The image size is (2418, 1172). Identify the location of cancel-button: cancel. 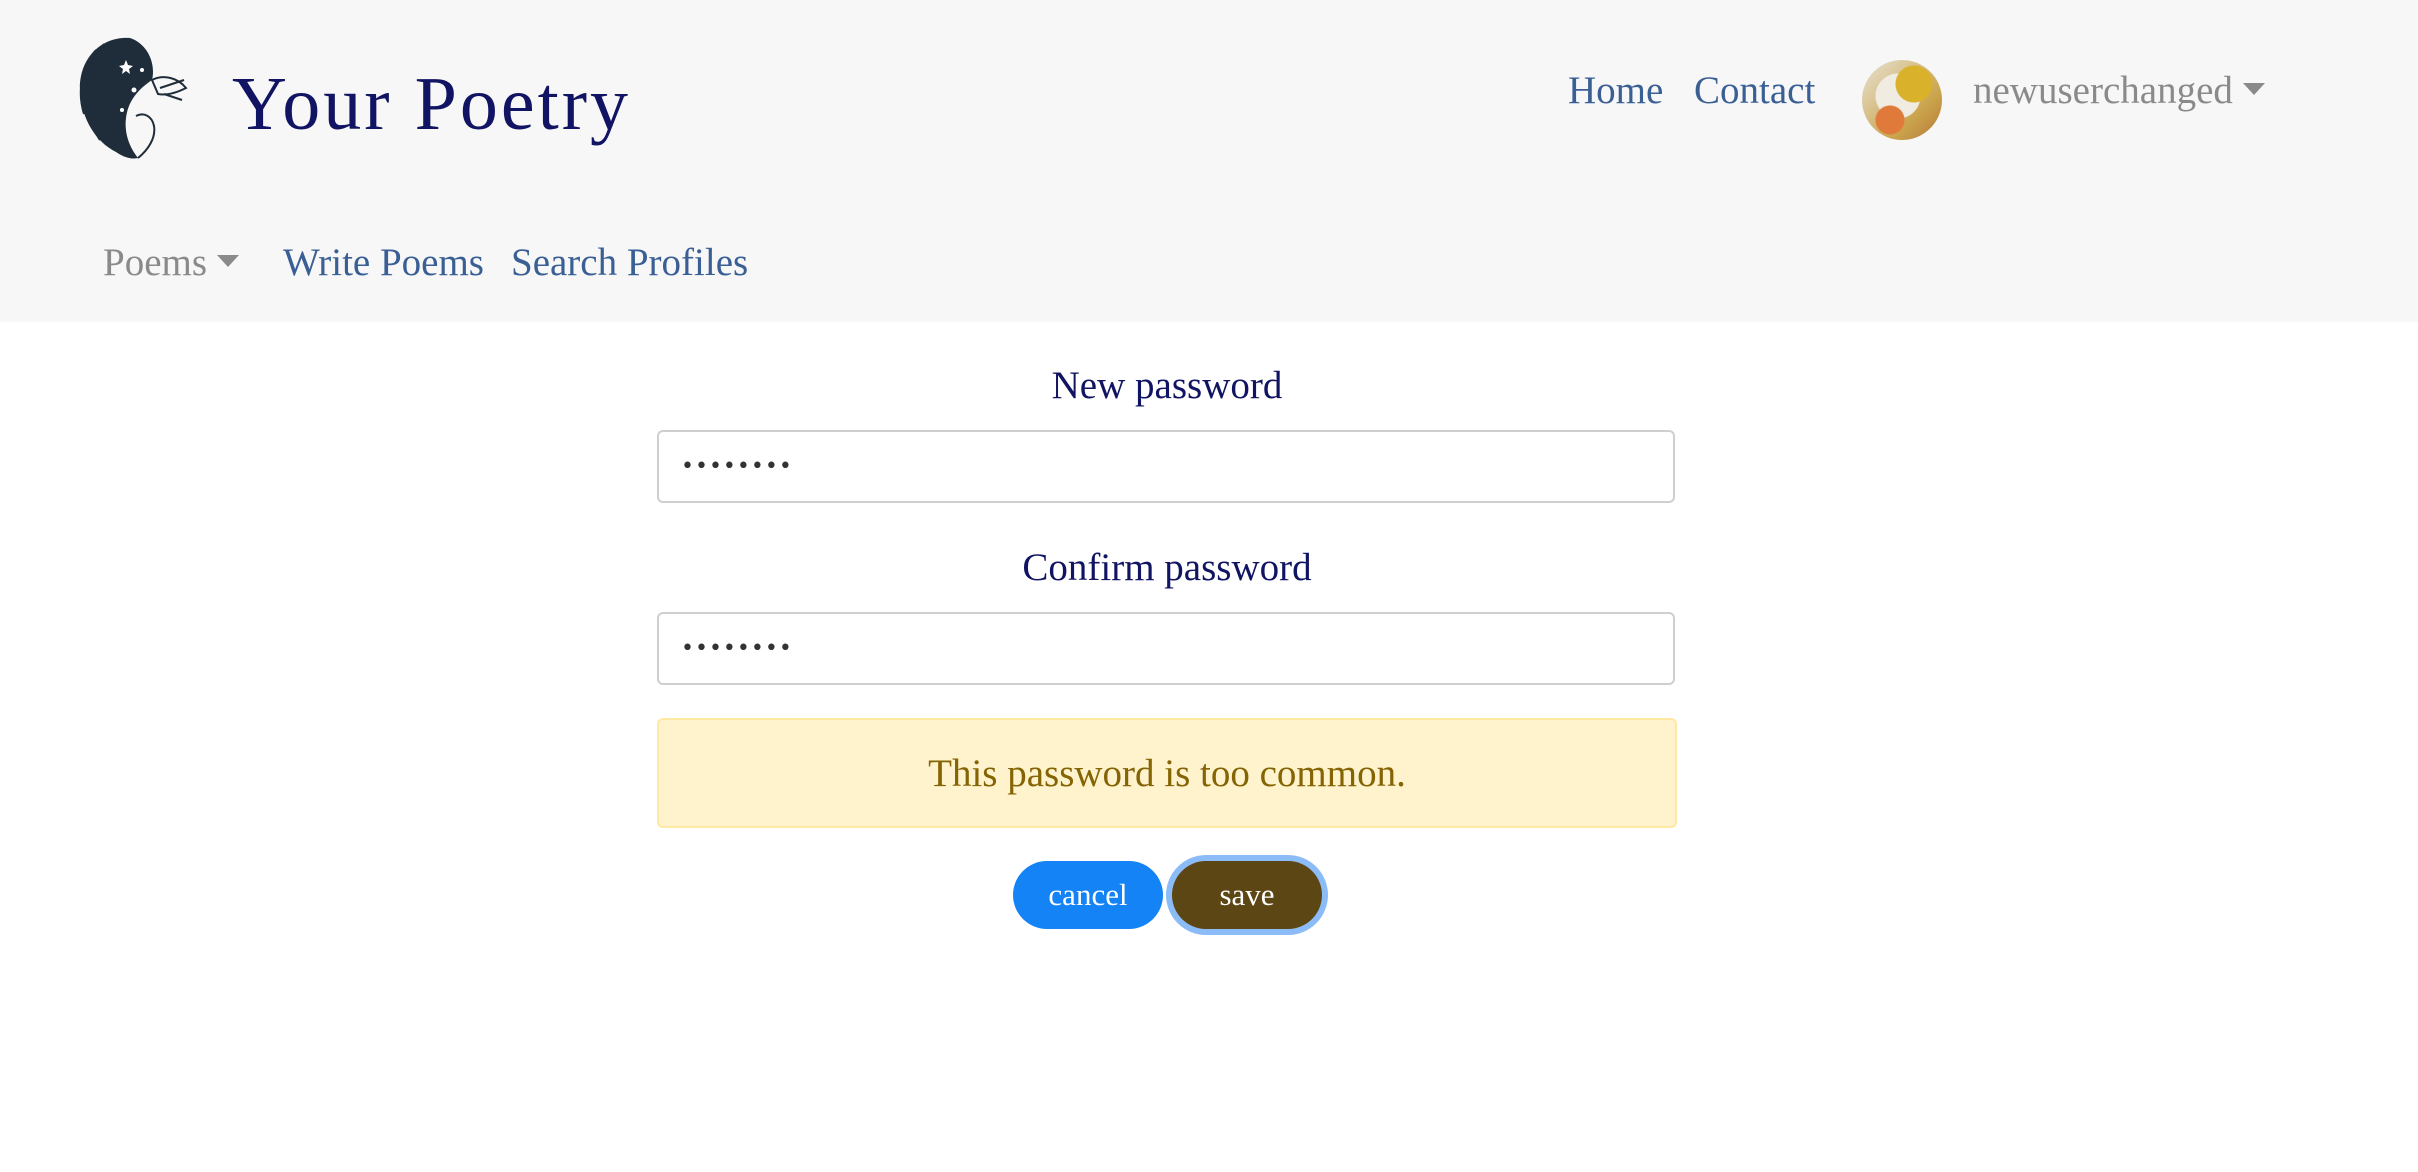
(1088, 895).